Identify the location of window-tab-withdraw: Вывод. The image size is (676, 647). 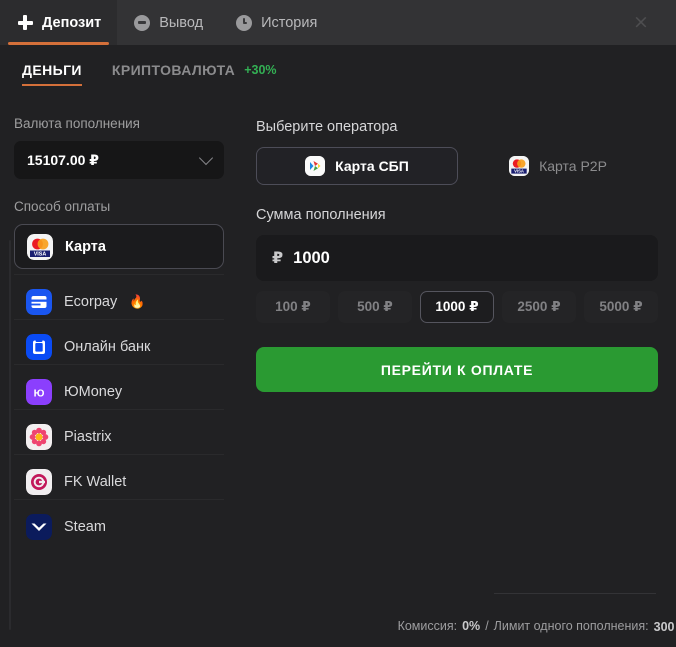
(168, 22).